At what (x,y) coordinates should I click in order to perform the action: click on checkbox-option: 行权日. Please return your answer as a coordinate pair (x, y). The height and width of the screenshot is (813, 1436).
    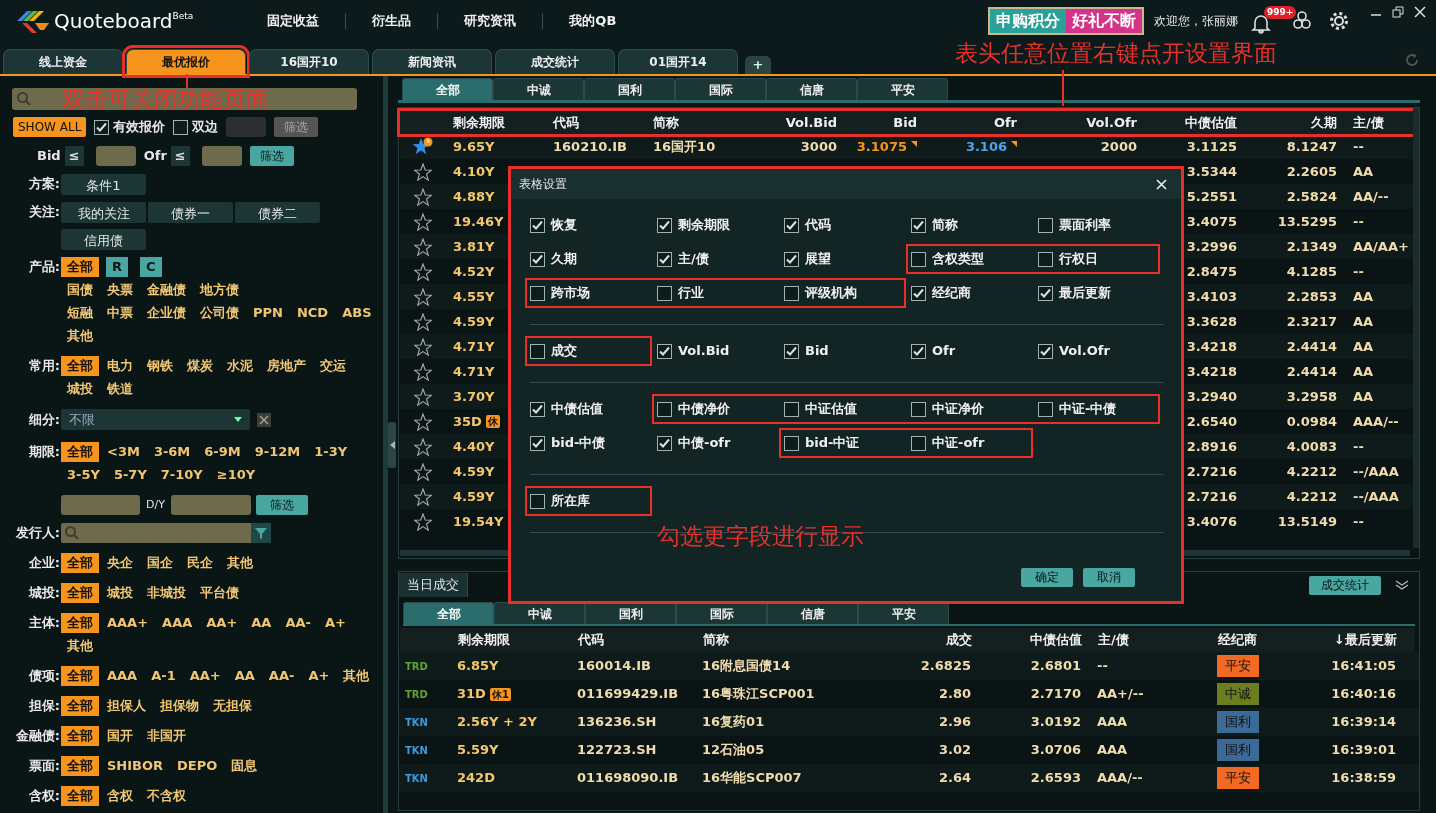
    Looking at the image, I should click on (1096, 259).